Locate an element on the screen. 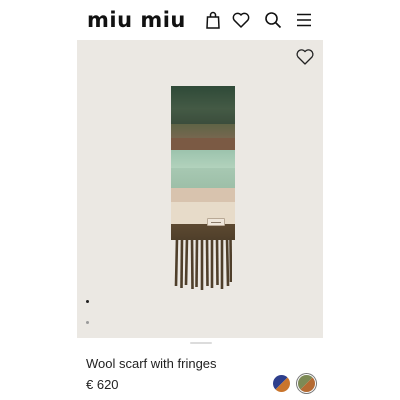 The width and height of the screenshot is (400, 400). heart-icon is located at coordinates (241, 20).